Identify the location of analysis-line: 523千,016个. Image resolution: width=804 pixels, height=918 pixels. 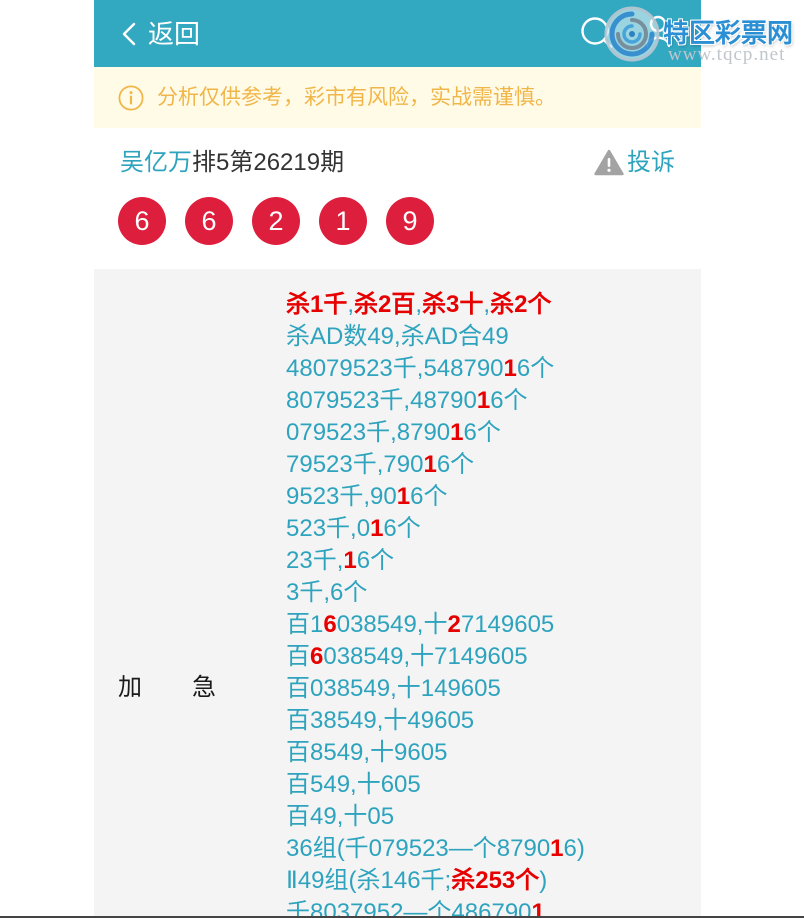
(435, 529).